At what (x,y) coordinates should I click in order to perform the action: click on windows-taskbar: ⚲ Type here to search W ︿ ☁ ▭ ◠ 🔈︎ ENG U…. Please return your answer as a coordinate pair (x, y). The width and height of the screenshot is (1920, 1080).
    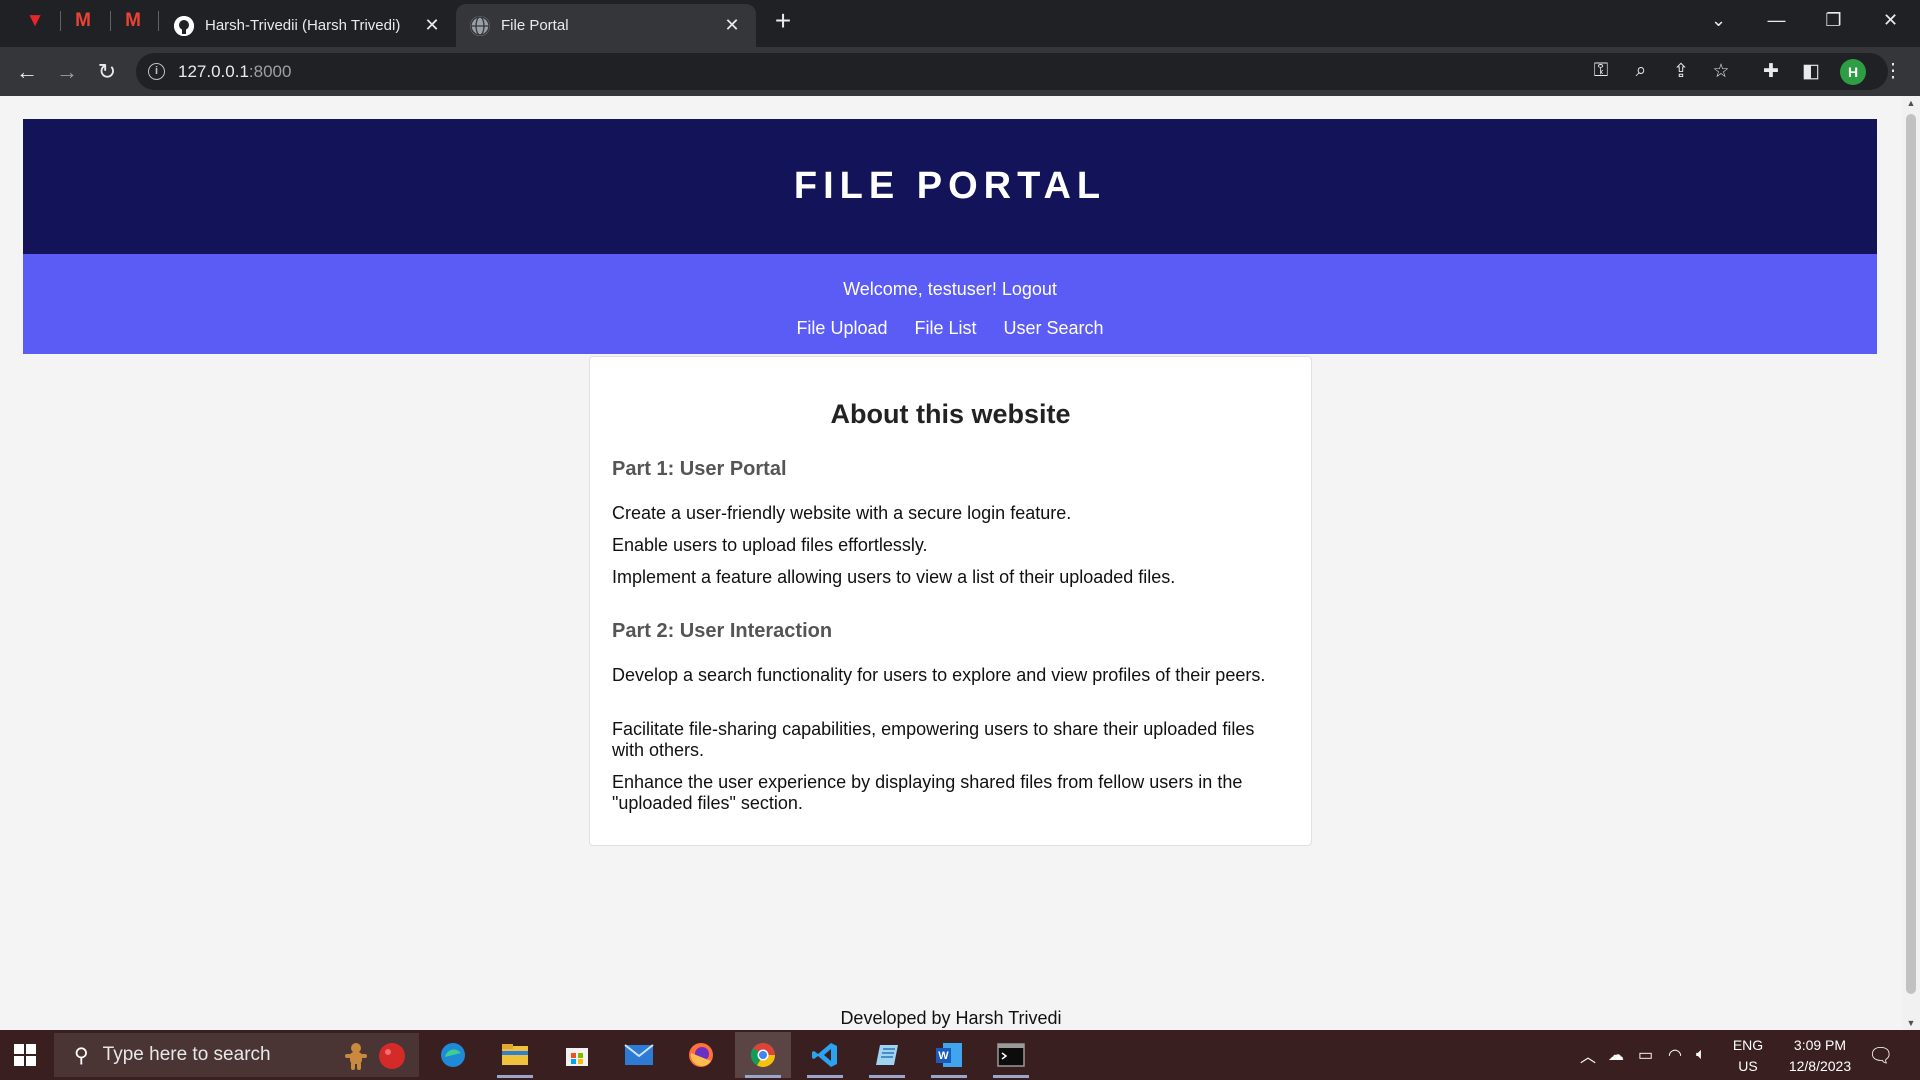
    Looking at the image, I should click on (960, 1055).